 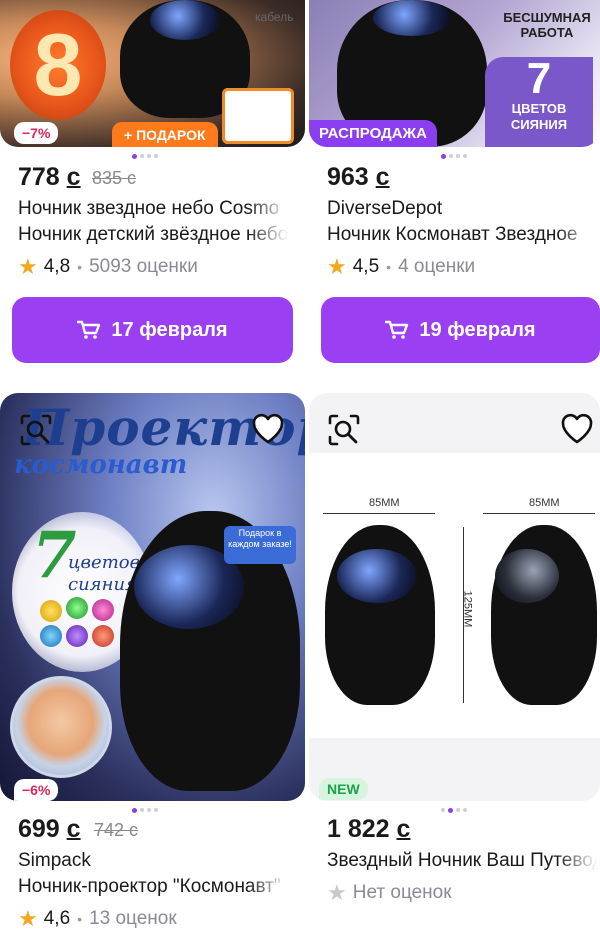 I want to click on product-title: Ночник-проектор "Космонавт", so click(x=153, y=887).